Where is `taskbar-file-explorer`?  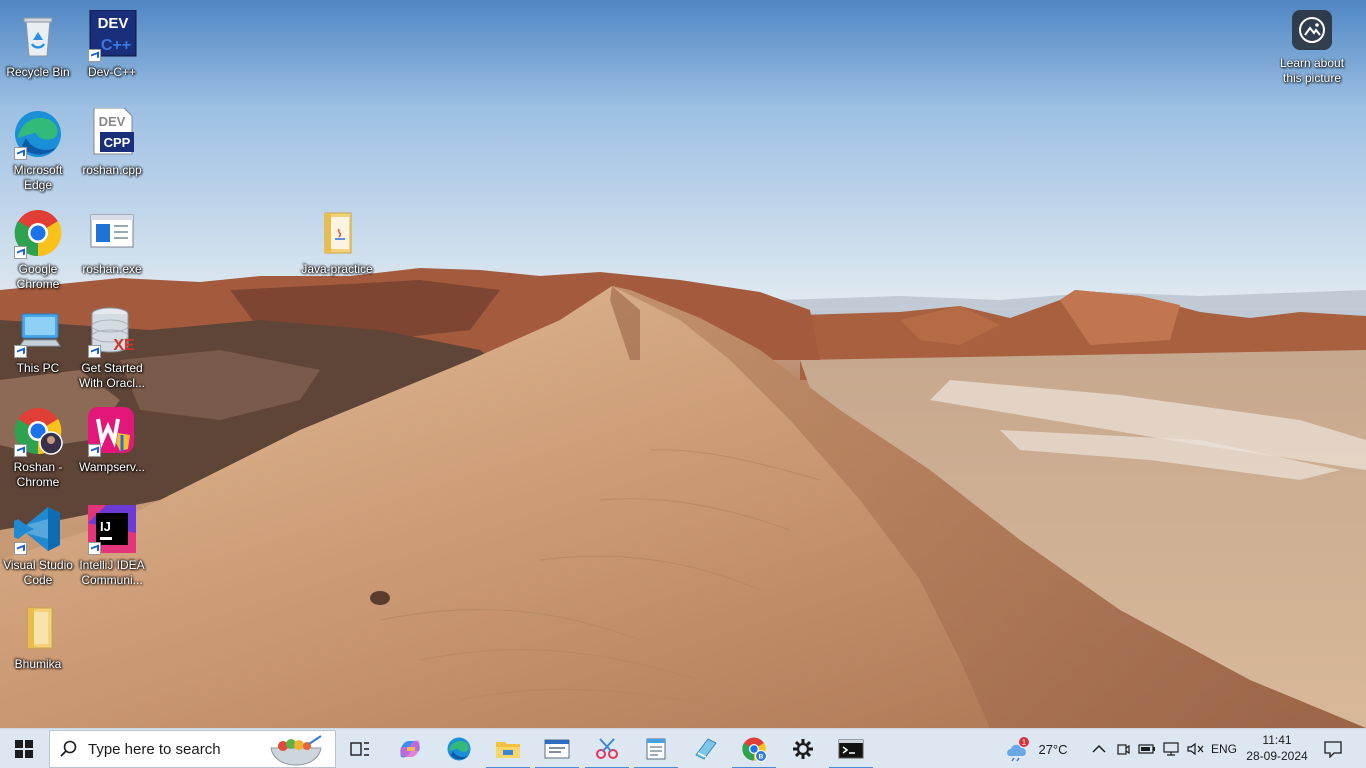
taskbar-file-explorer is located at coordinates (508, 748).